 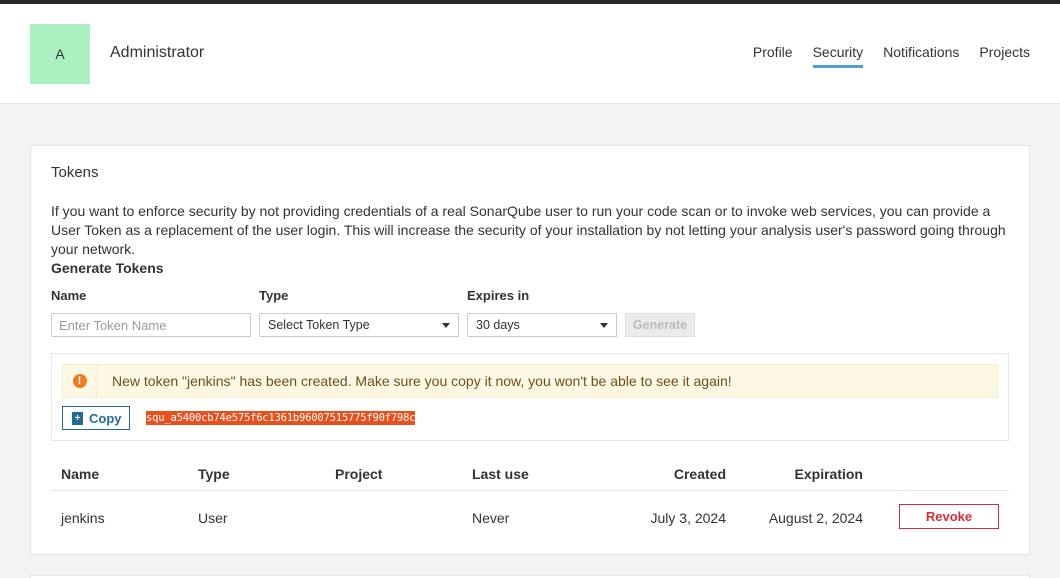 What do you see at coordinates (498, 295) in the screenshot?
I see `expires-label: Expires in` at bounding box center [498, 295].